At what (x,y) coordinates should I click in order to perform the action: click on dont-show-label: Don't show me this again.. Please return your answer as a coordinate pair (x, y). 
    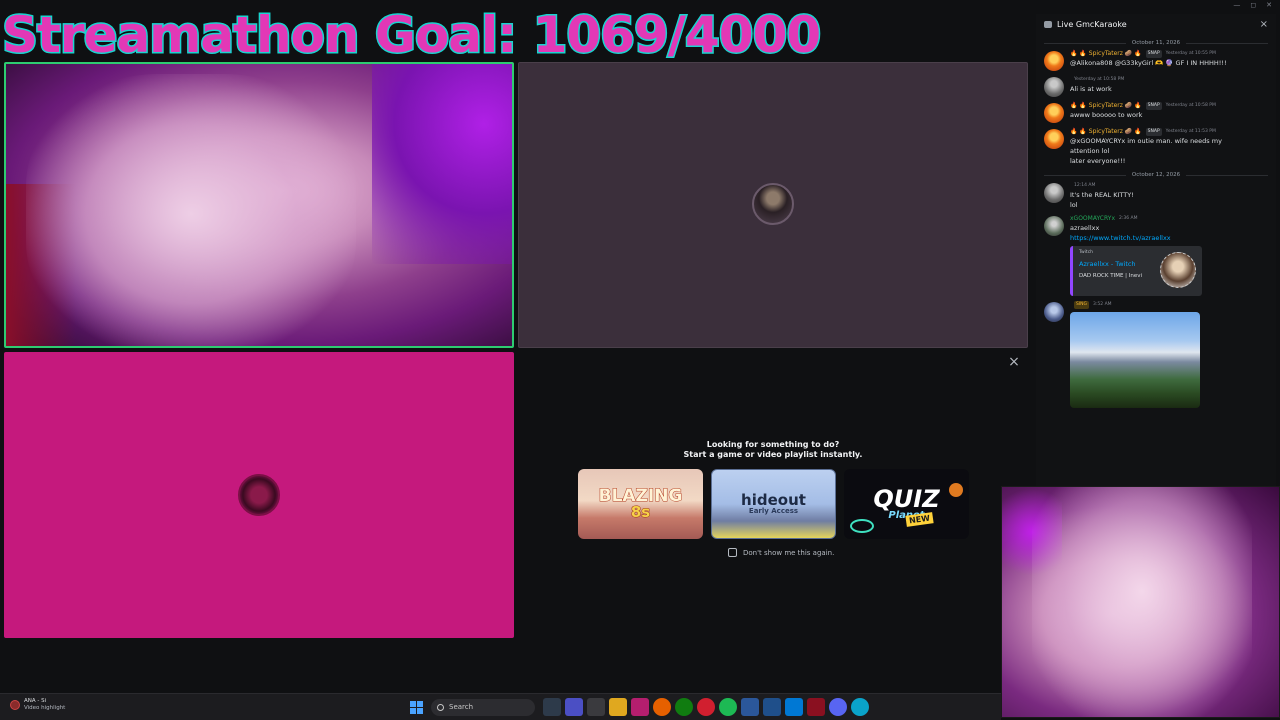
    Looking at the image, I should click on (789, 552).